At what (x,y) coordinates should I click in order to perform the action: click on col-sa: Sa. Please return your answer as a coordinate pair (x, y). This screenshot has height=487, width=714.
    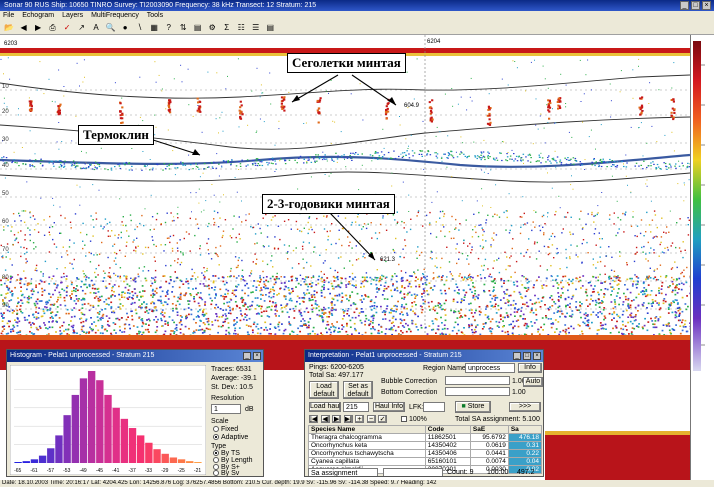
    Looking at the image, I should click on (525, 429).